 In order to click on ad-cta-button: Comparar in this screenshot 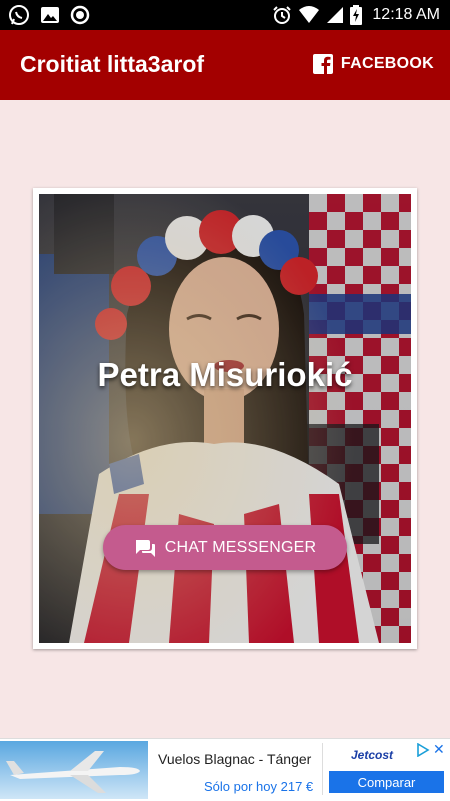, I will do `click(386, 782)`.